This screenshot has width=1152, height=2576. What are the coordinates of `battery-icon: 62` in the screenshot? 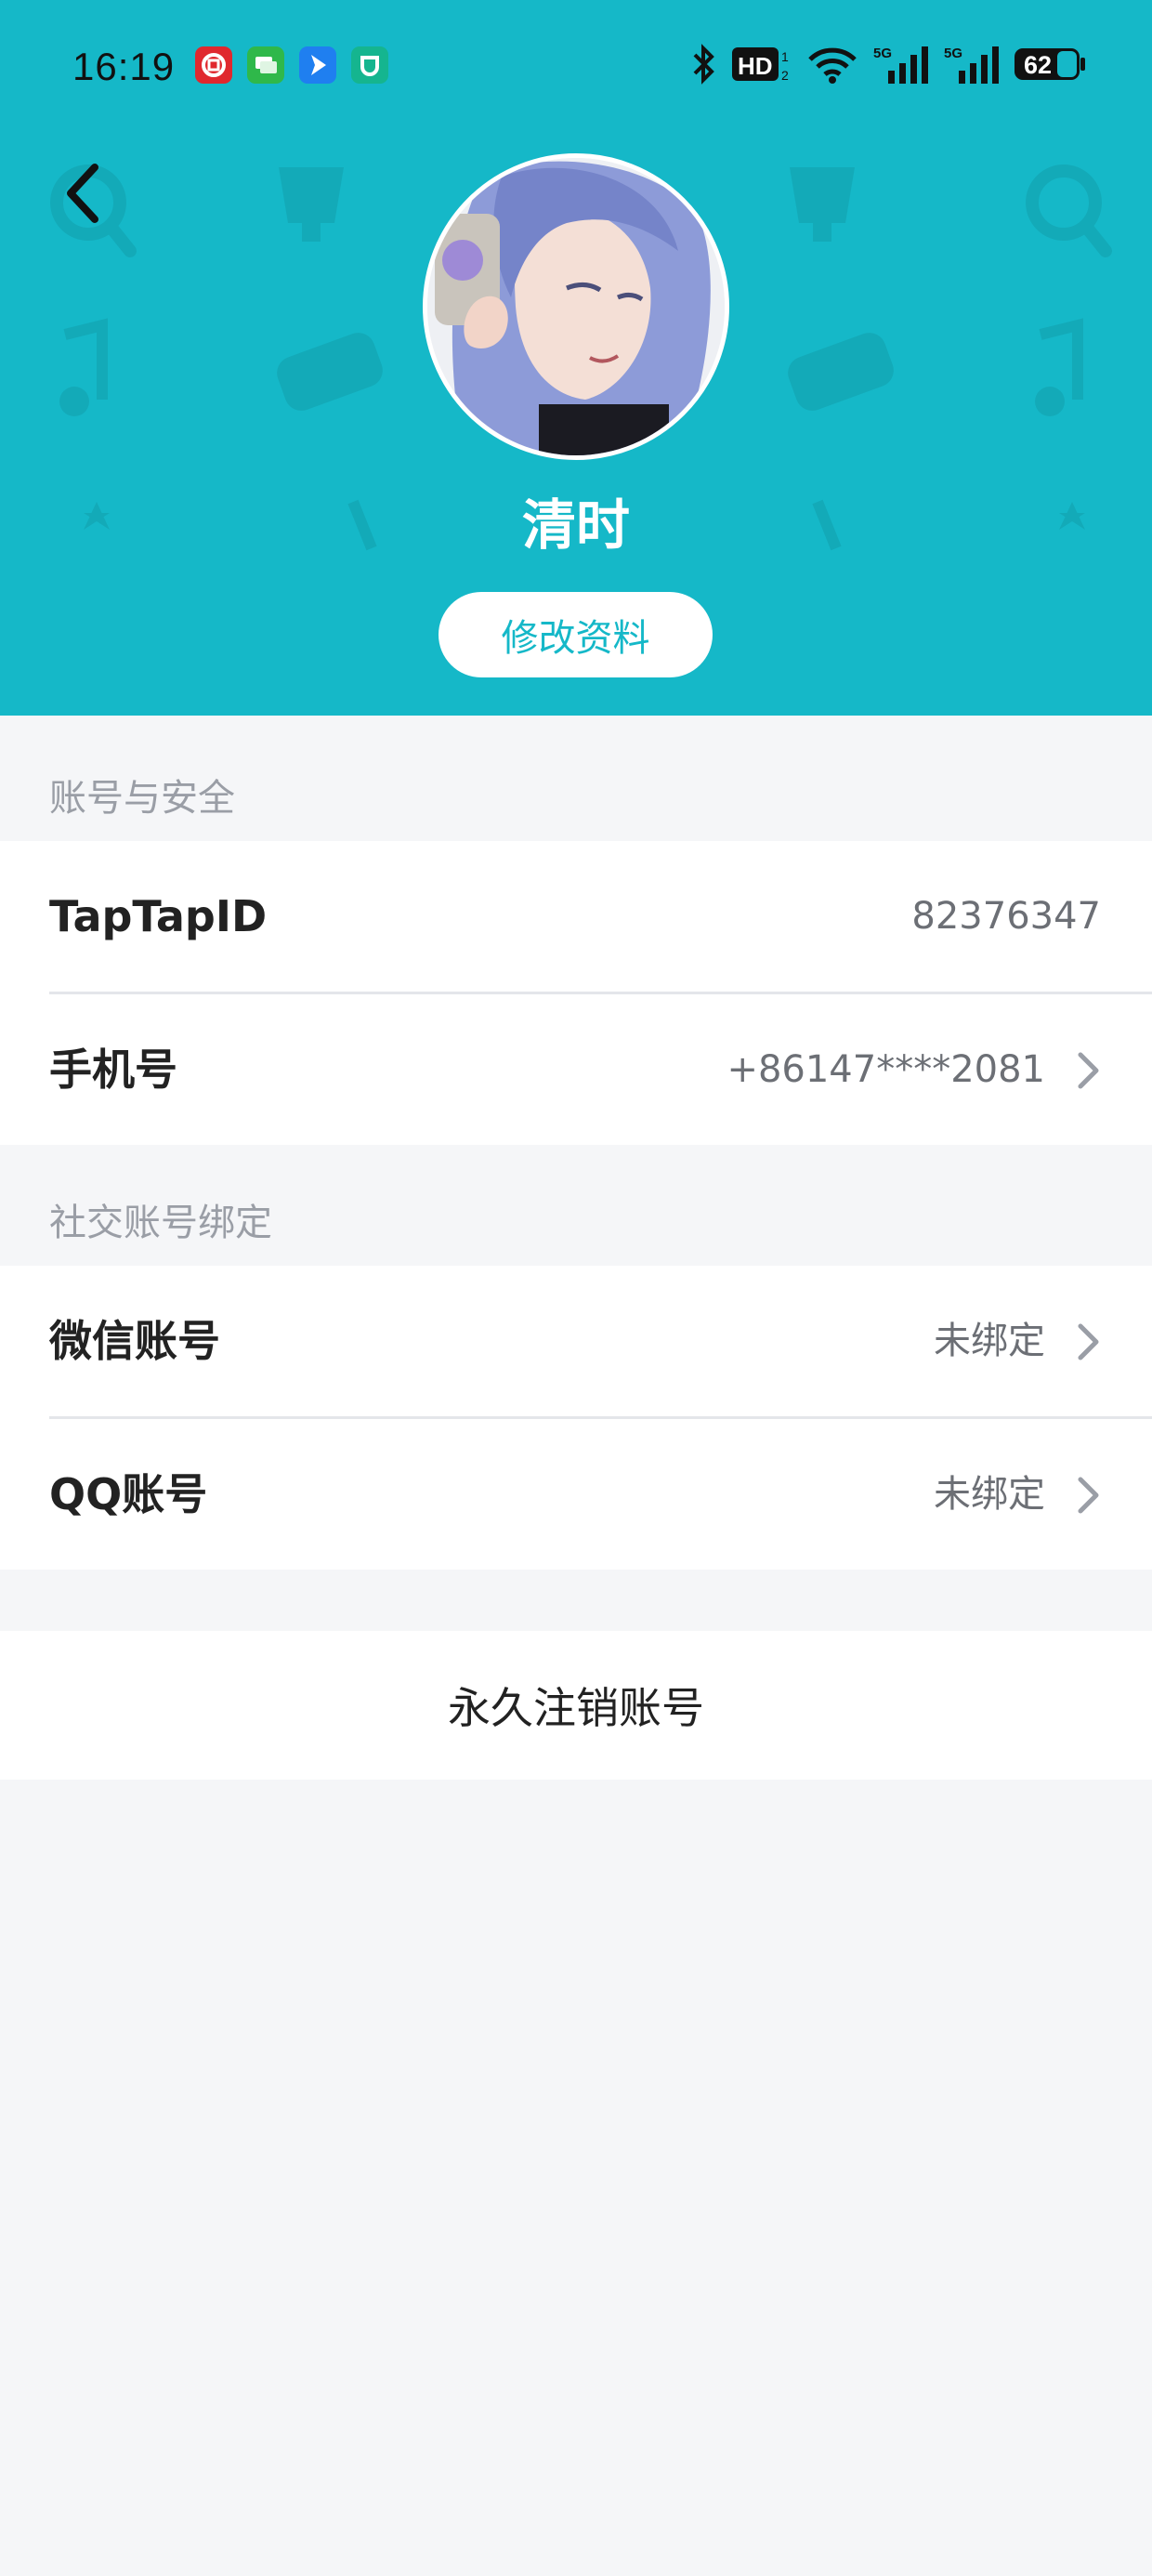 It's located at (1050, 64).